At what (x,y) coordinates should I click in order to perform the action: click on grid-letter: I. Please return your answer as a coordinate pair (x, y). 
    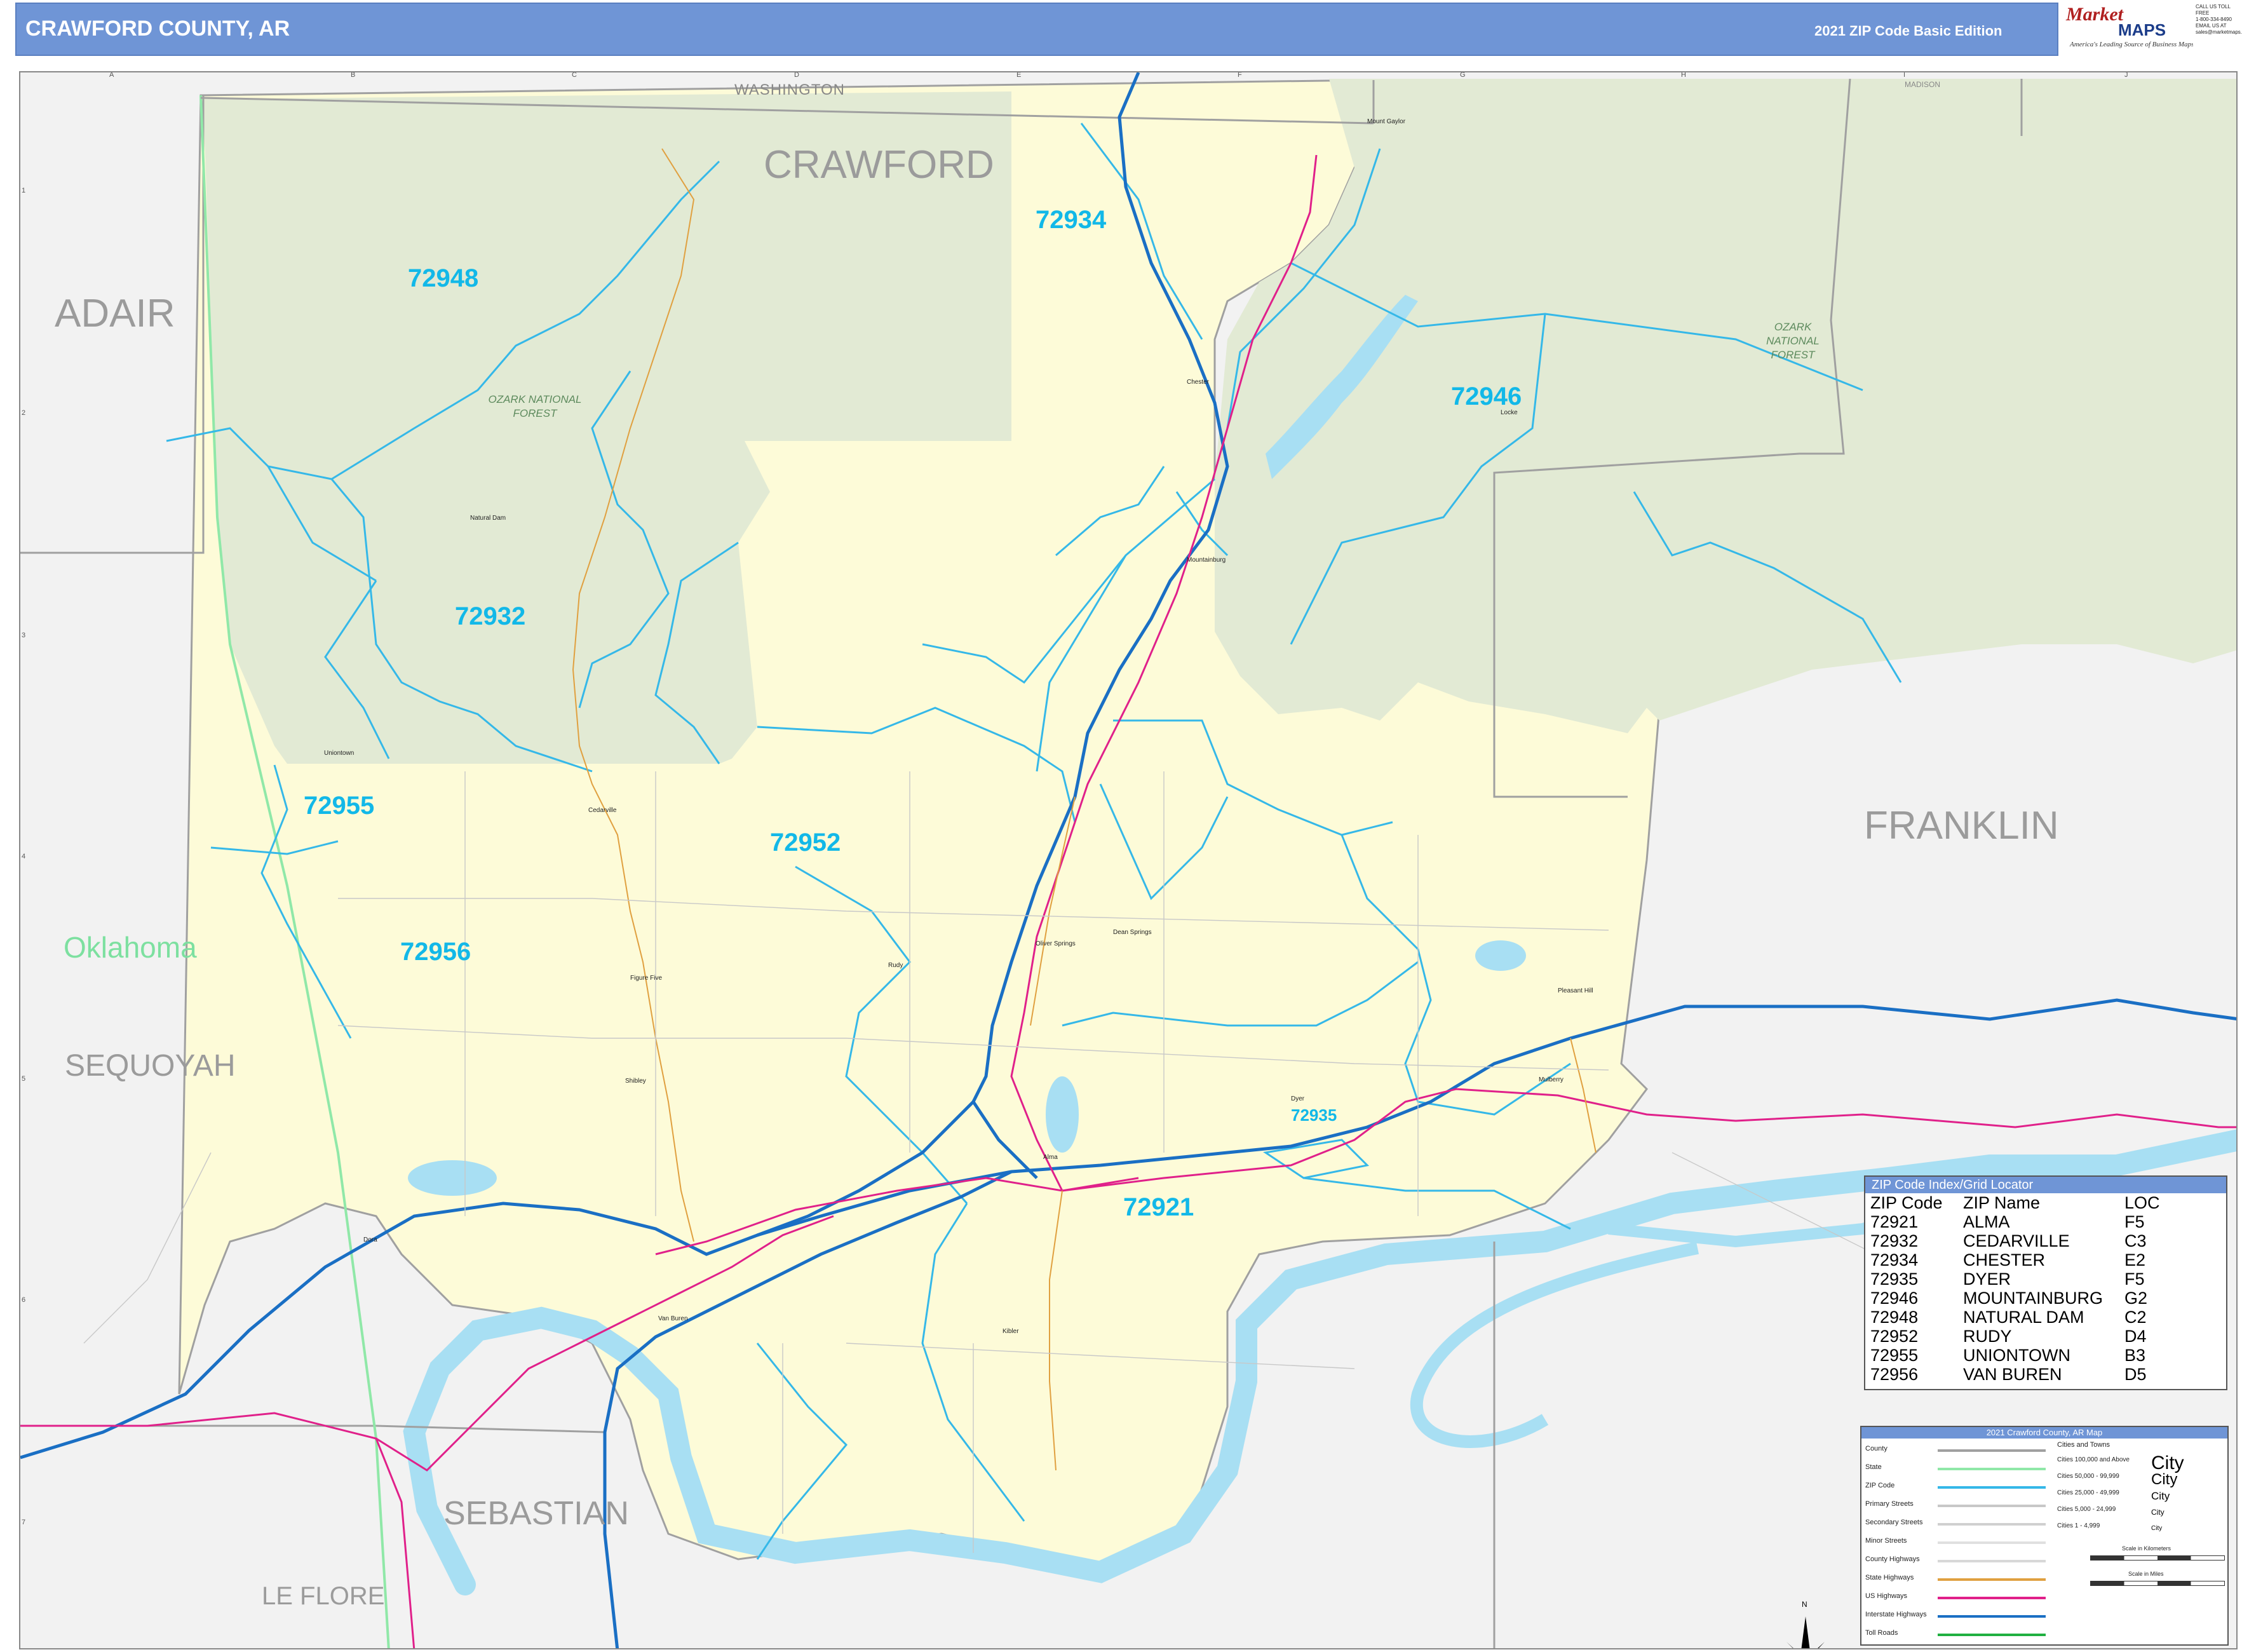
    Looking at the image, I should click on (1904, 75).